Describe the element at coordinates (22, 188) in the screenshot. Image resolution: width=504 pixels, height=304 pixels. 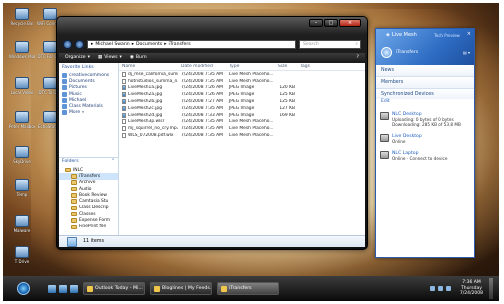
I see `desktop-icon: Temp` at that location.